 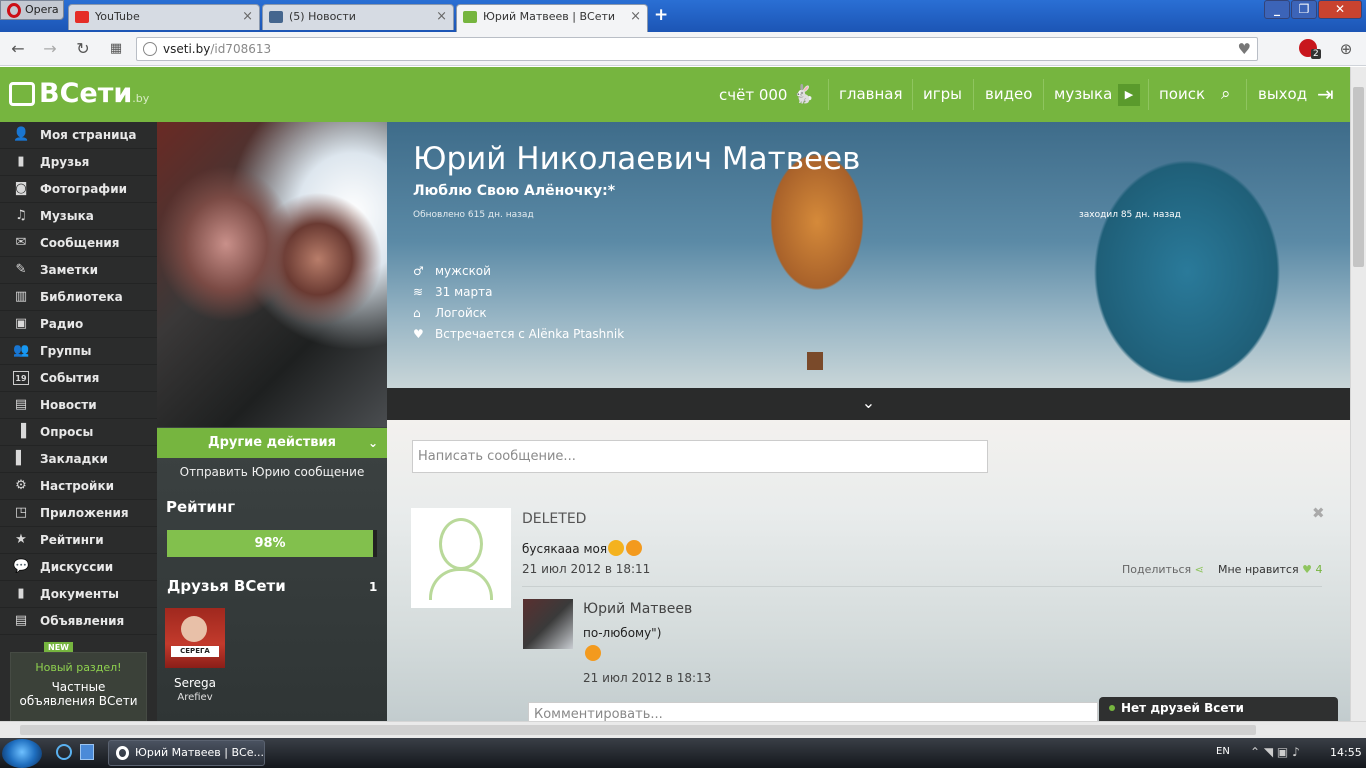 What do you see at coordinates (548, 624) in the screenshot?
I see `reply-author-avatar` at bounding box center [548, 624].